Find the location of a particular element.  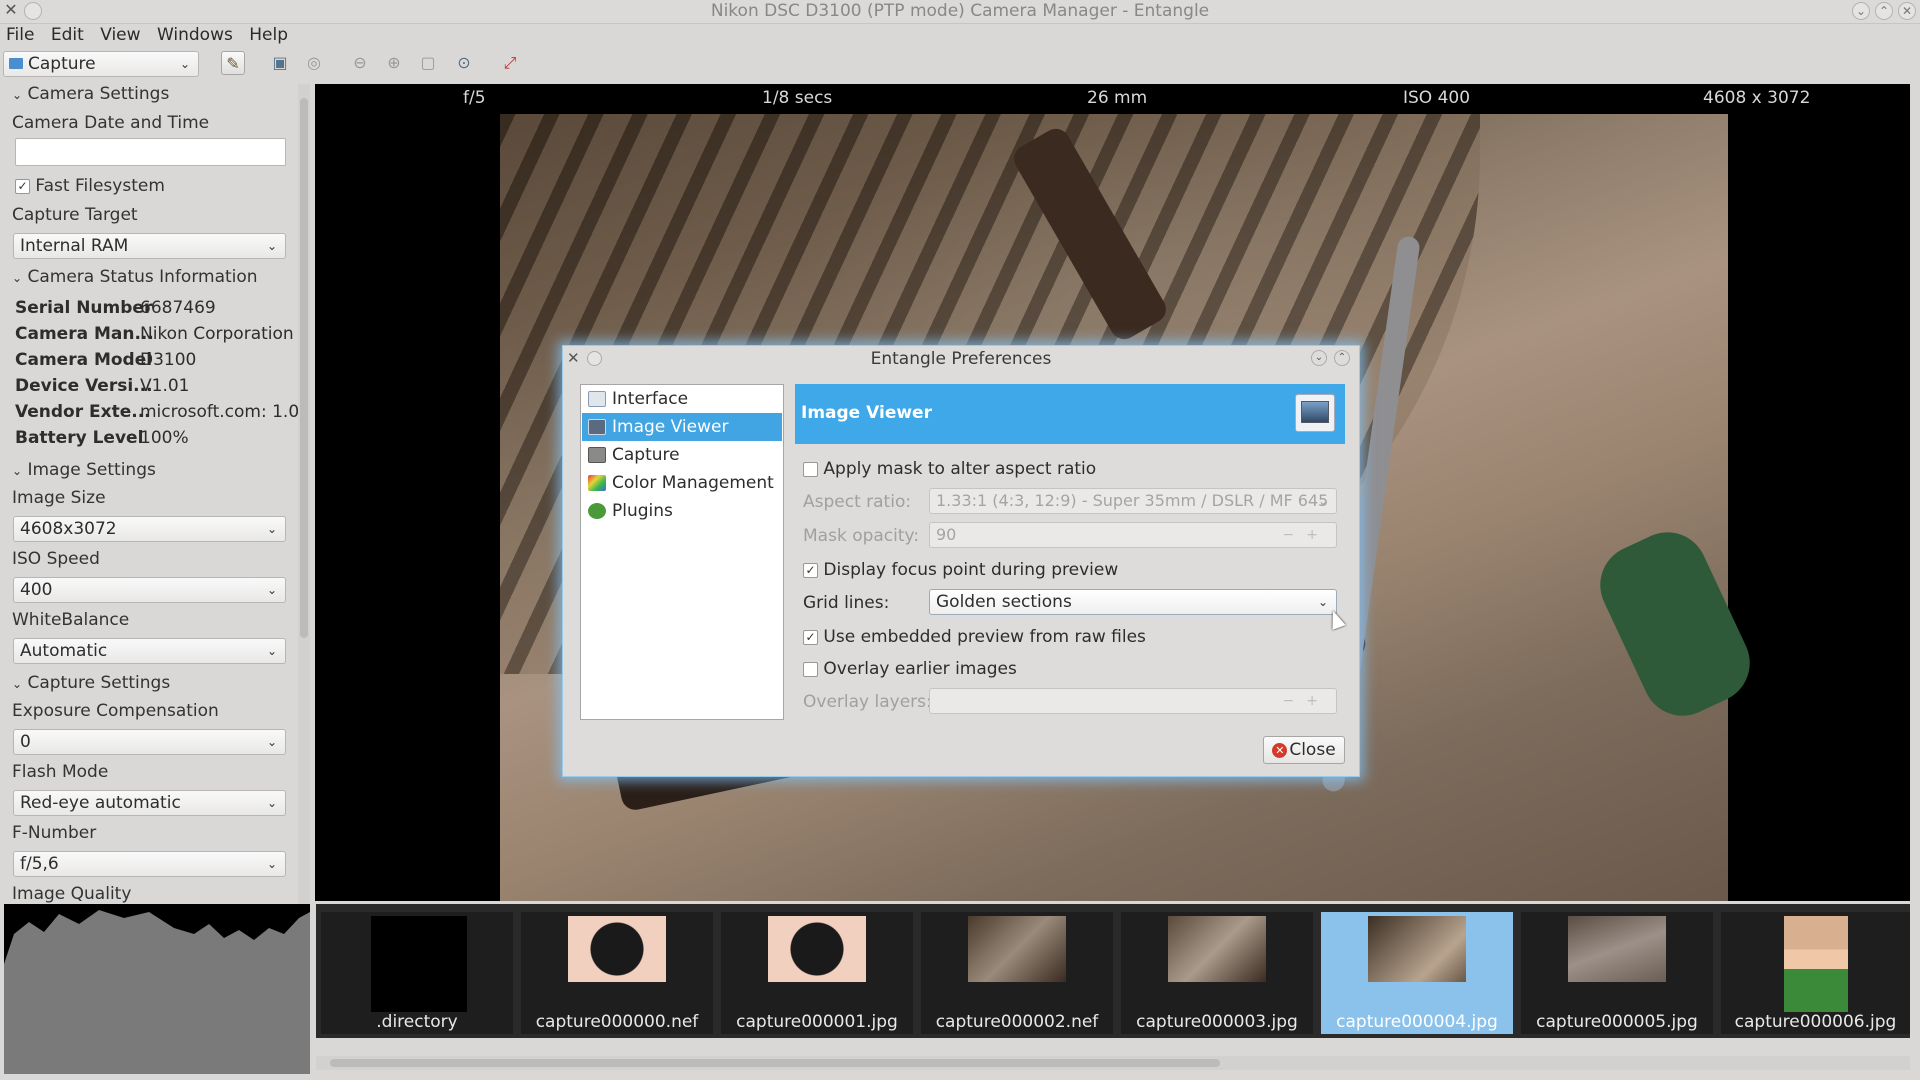

category-interface: Interface is located at coordinates (682, 399).